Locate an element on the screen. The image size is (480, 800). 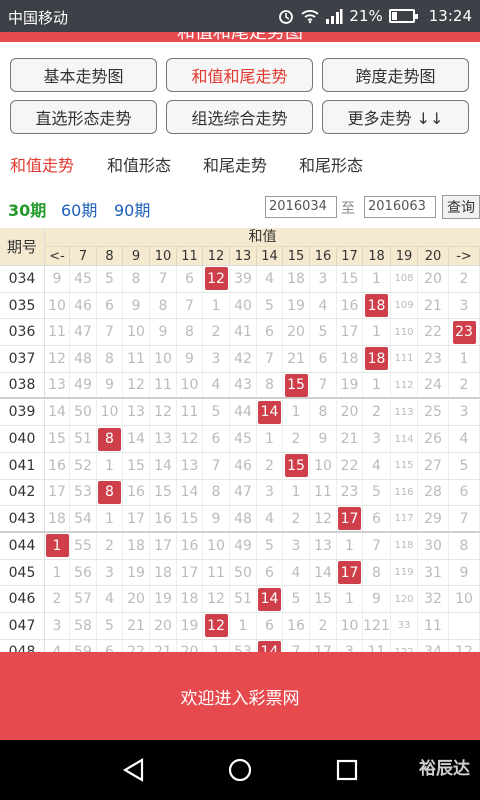
status-right: 21% 13:24 is located at coordinates (374, 16).